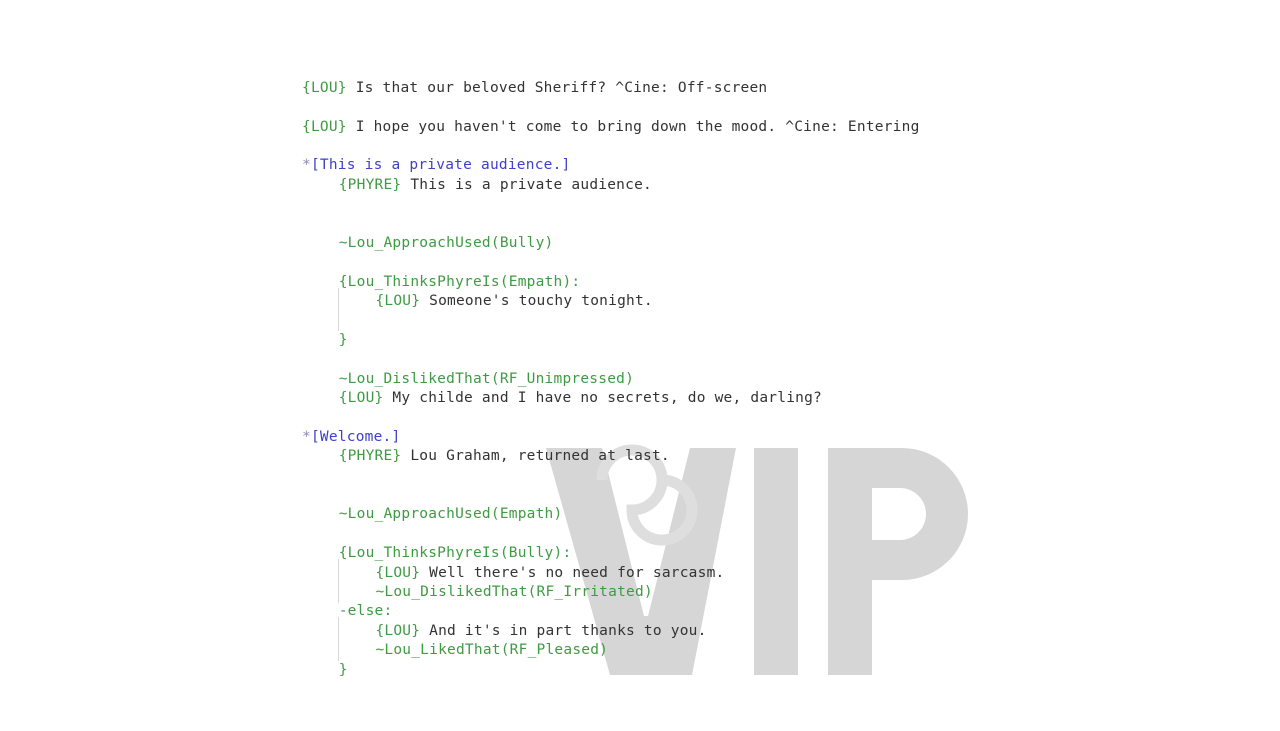  I want to click on script-line-dialogue: {LOU} Well there's no need for sarcasm., so click(549, 574).